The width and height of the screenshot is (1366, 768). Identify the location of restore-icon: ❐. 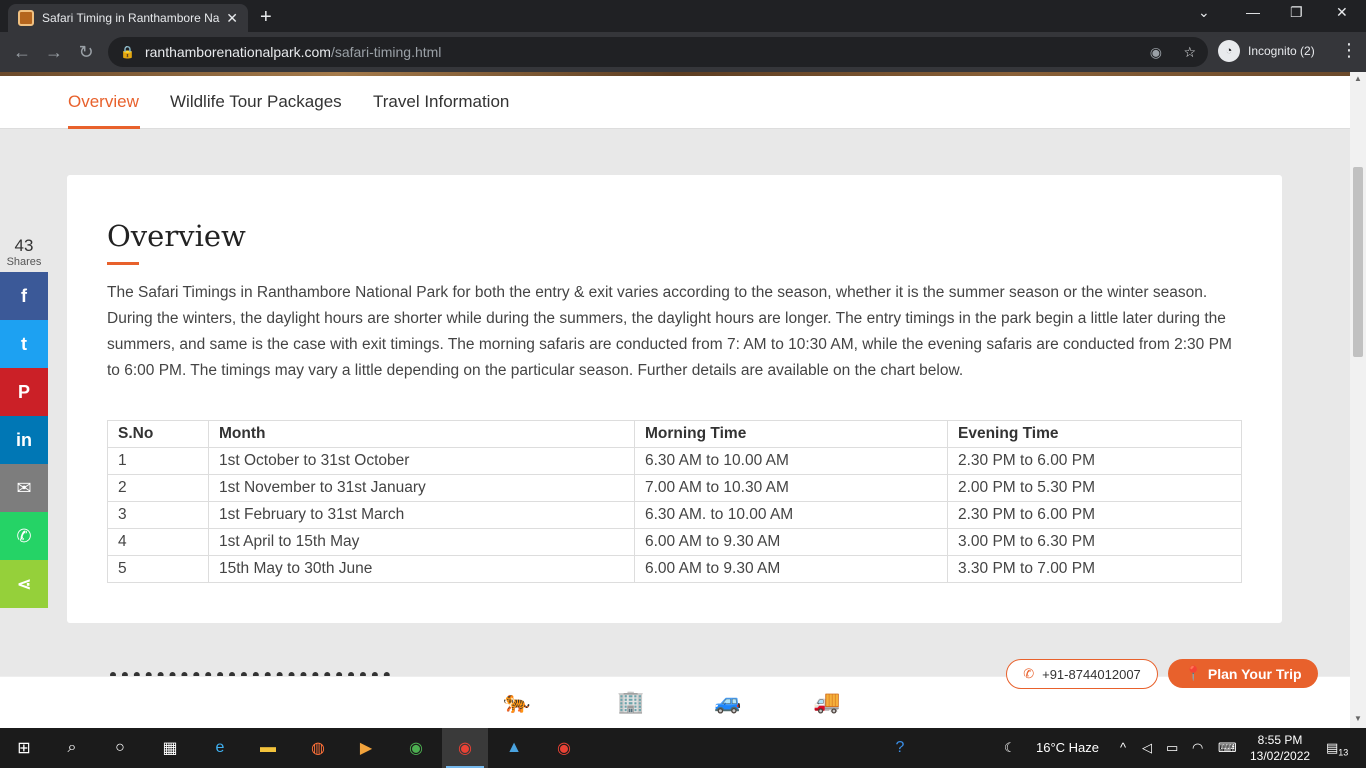
(1296, 12).